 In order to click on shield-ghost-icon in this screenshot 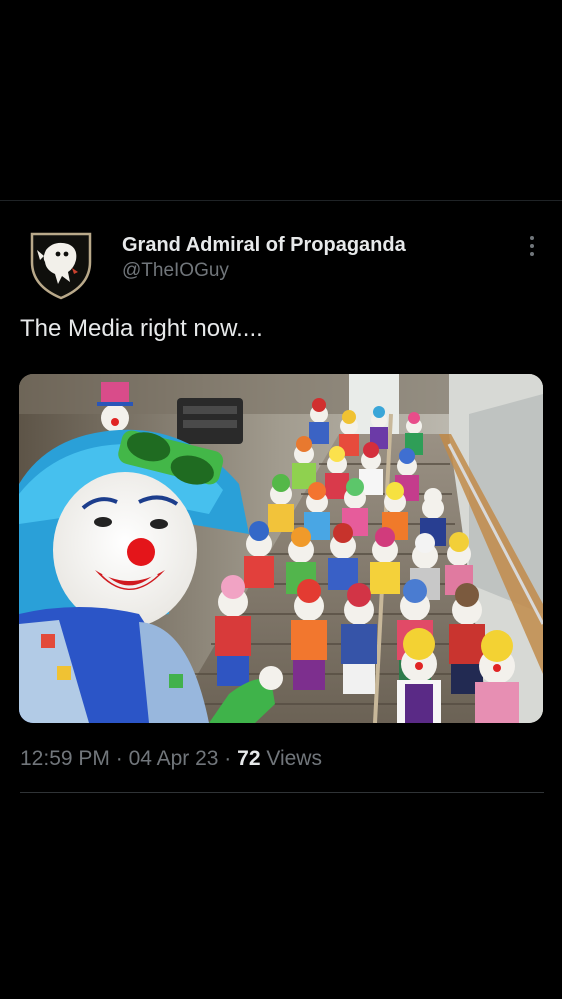, I will do `click(61, 266)`.